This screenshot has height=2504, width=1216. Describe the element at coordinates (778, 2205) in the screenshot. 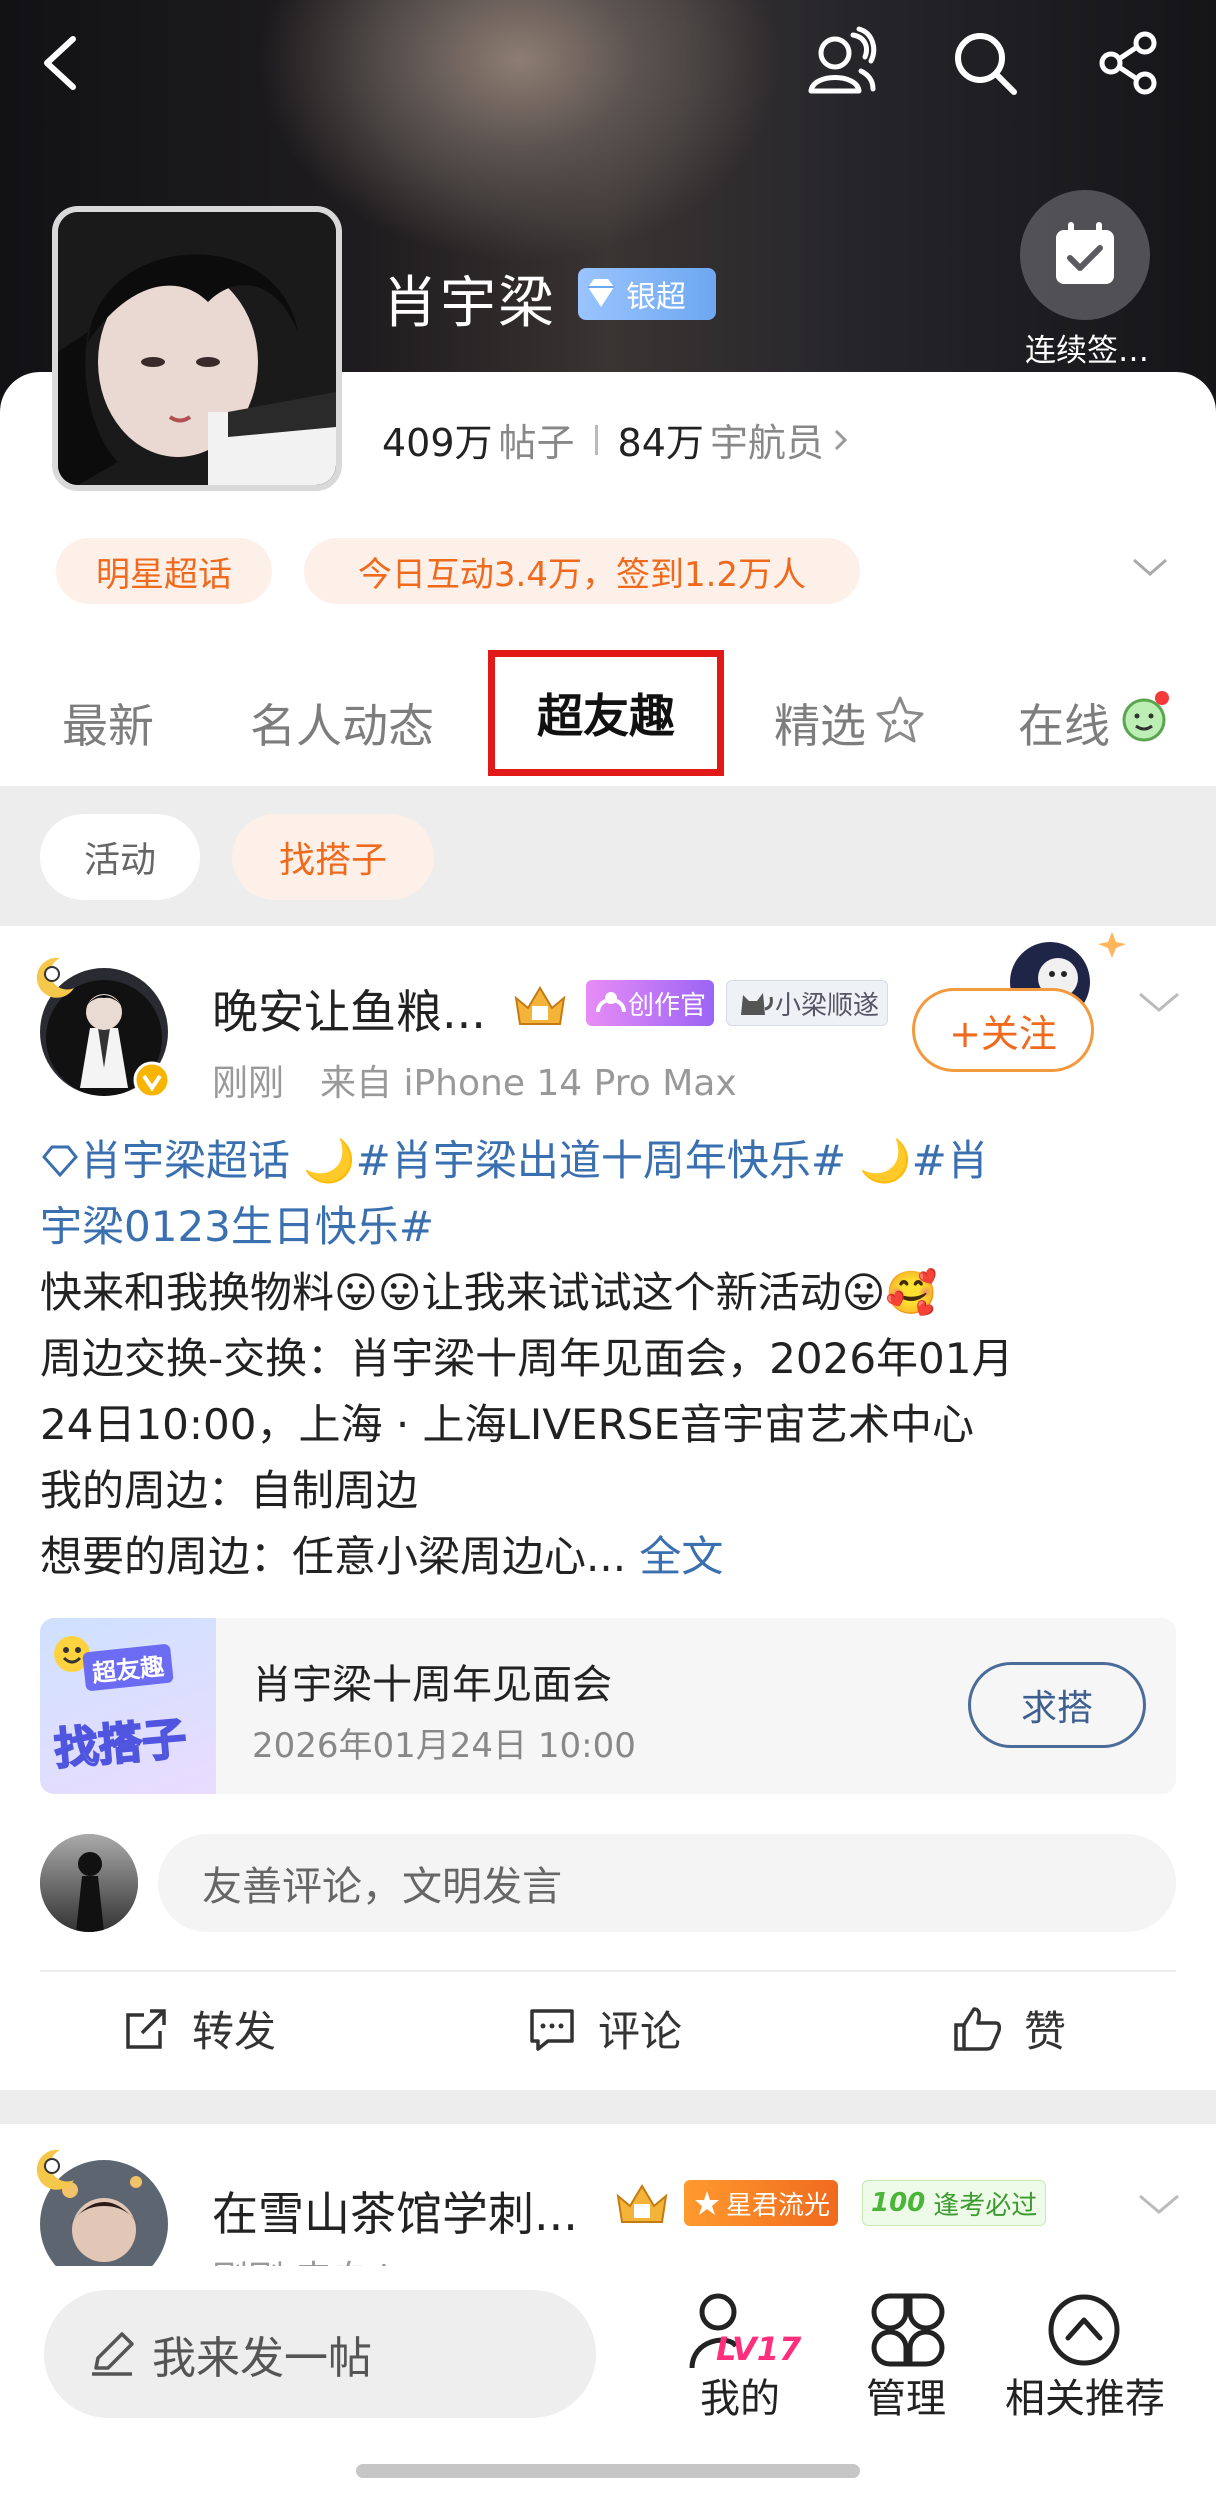

I see `post2-chip-1-label: 星君流光` at that location.